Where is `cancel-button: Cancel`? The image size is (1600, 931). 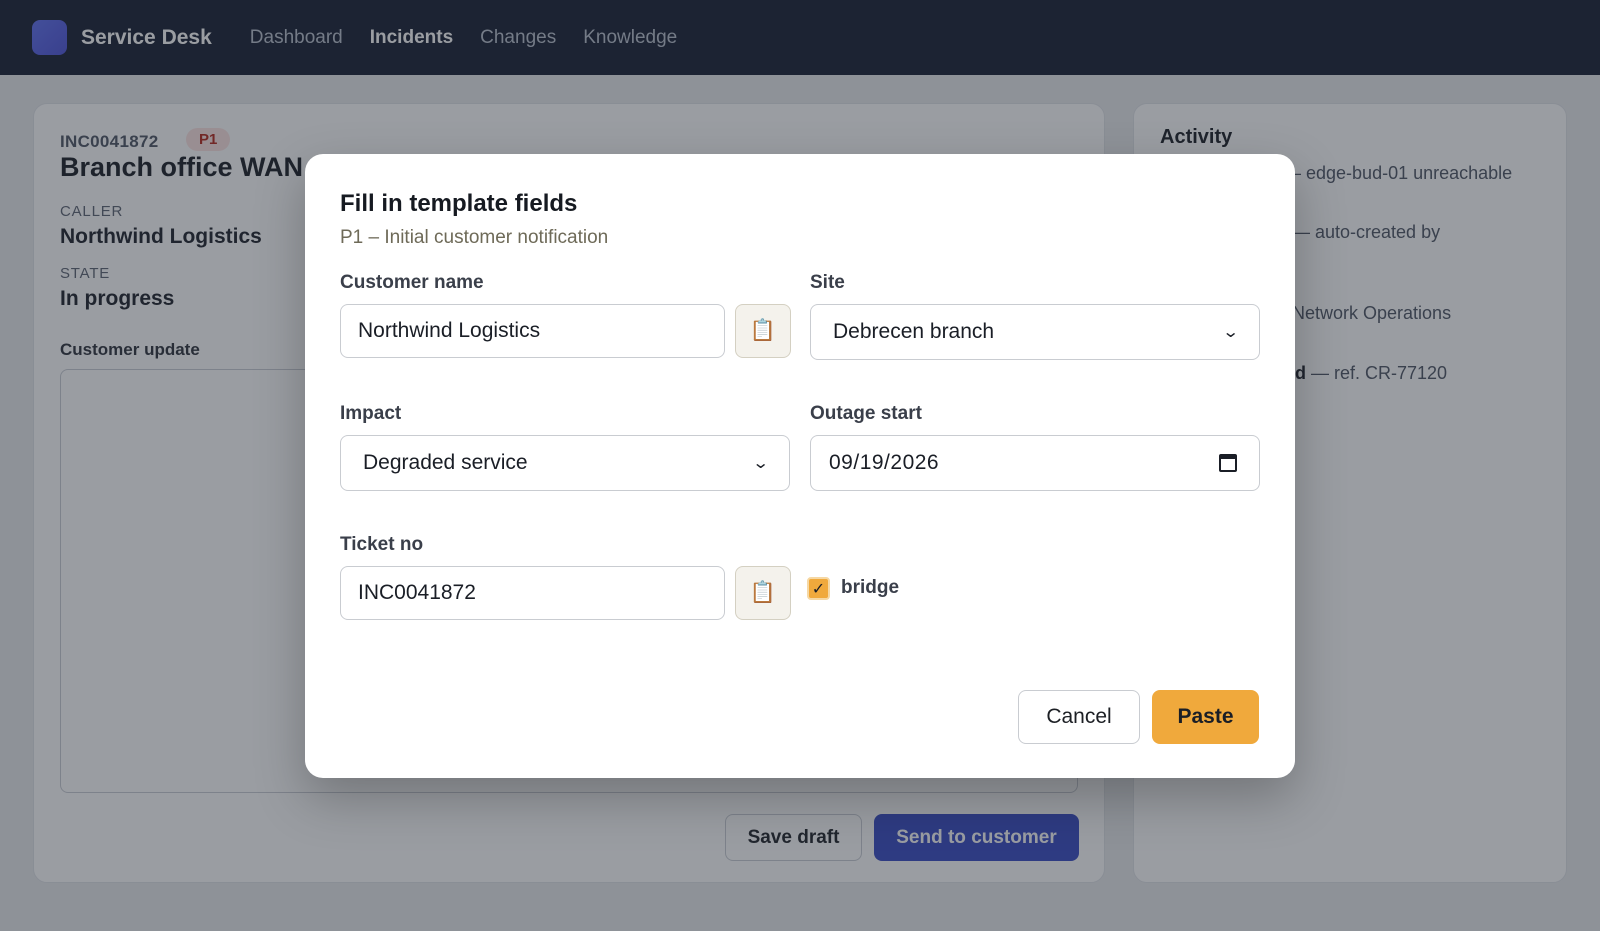
cancel-button: Cancel is located at coordinates (1079, 717).